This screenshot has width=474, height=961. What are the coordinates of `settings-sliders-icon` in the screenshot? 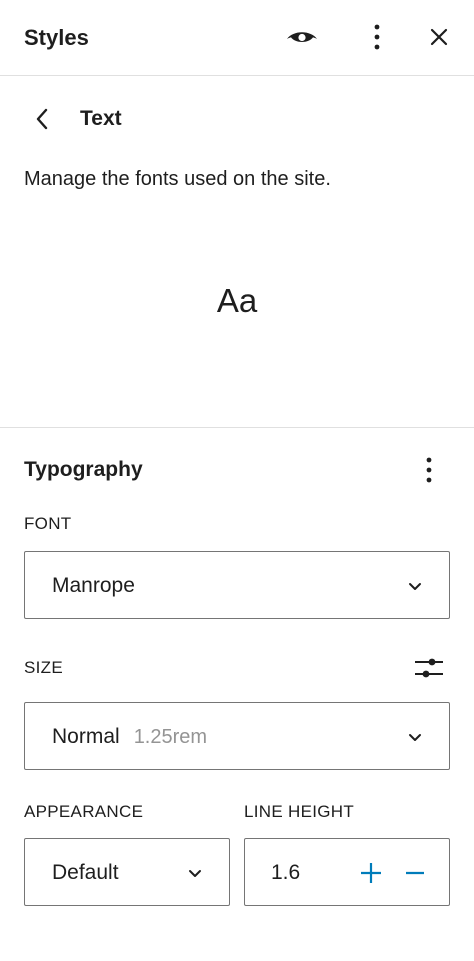 It's located at (429, 668).